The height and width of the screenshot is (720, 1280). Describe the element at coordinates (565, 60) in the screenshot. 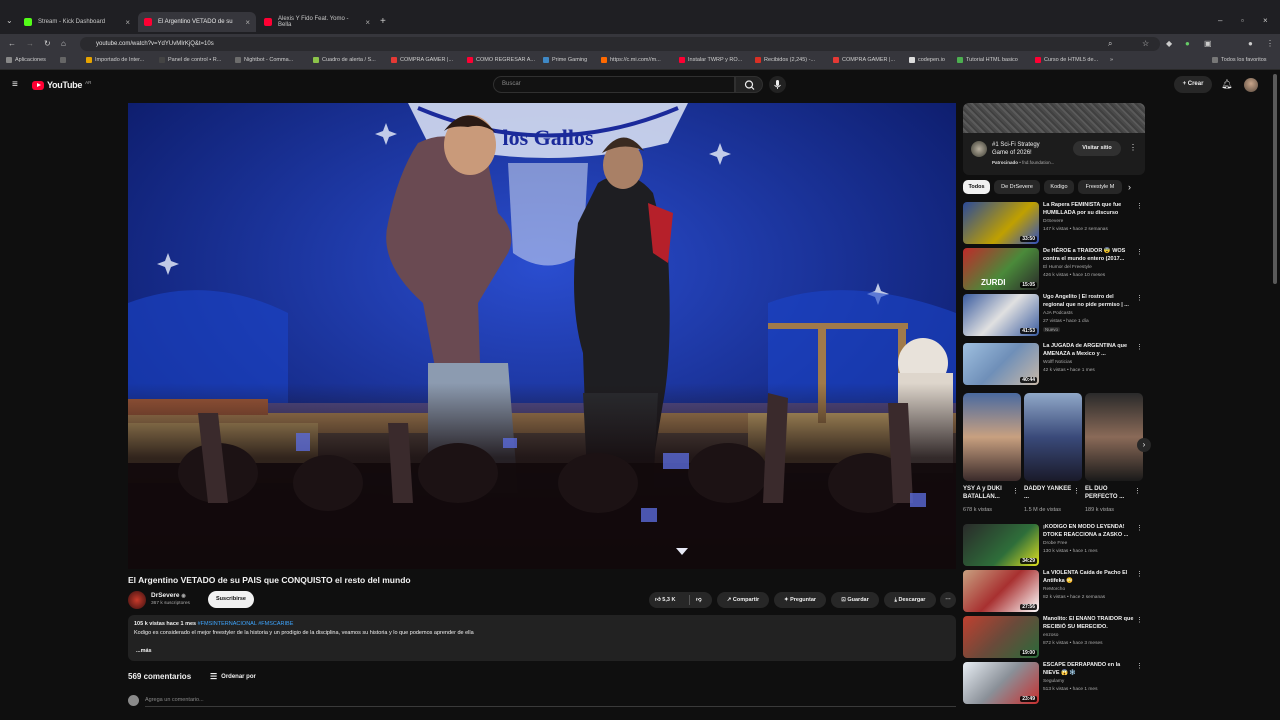

I see `bookmark-item: Prime Gaming` at that location.